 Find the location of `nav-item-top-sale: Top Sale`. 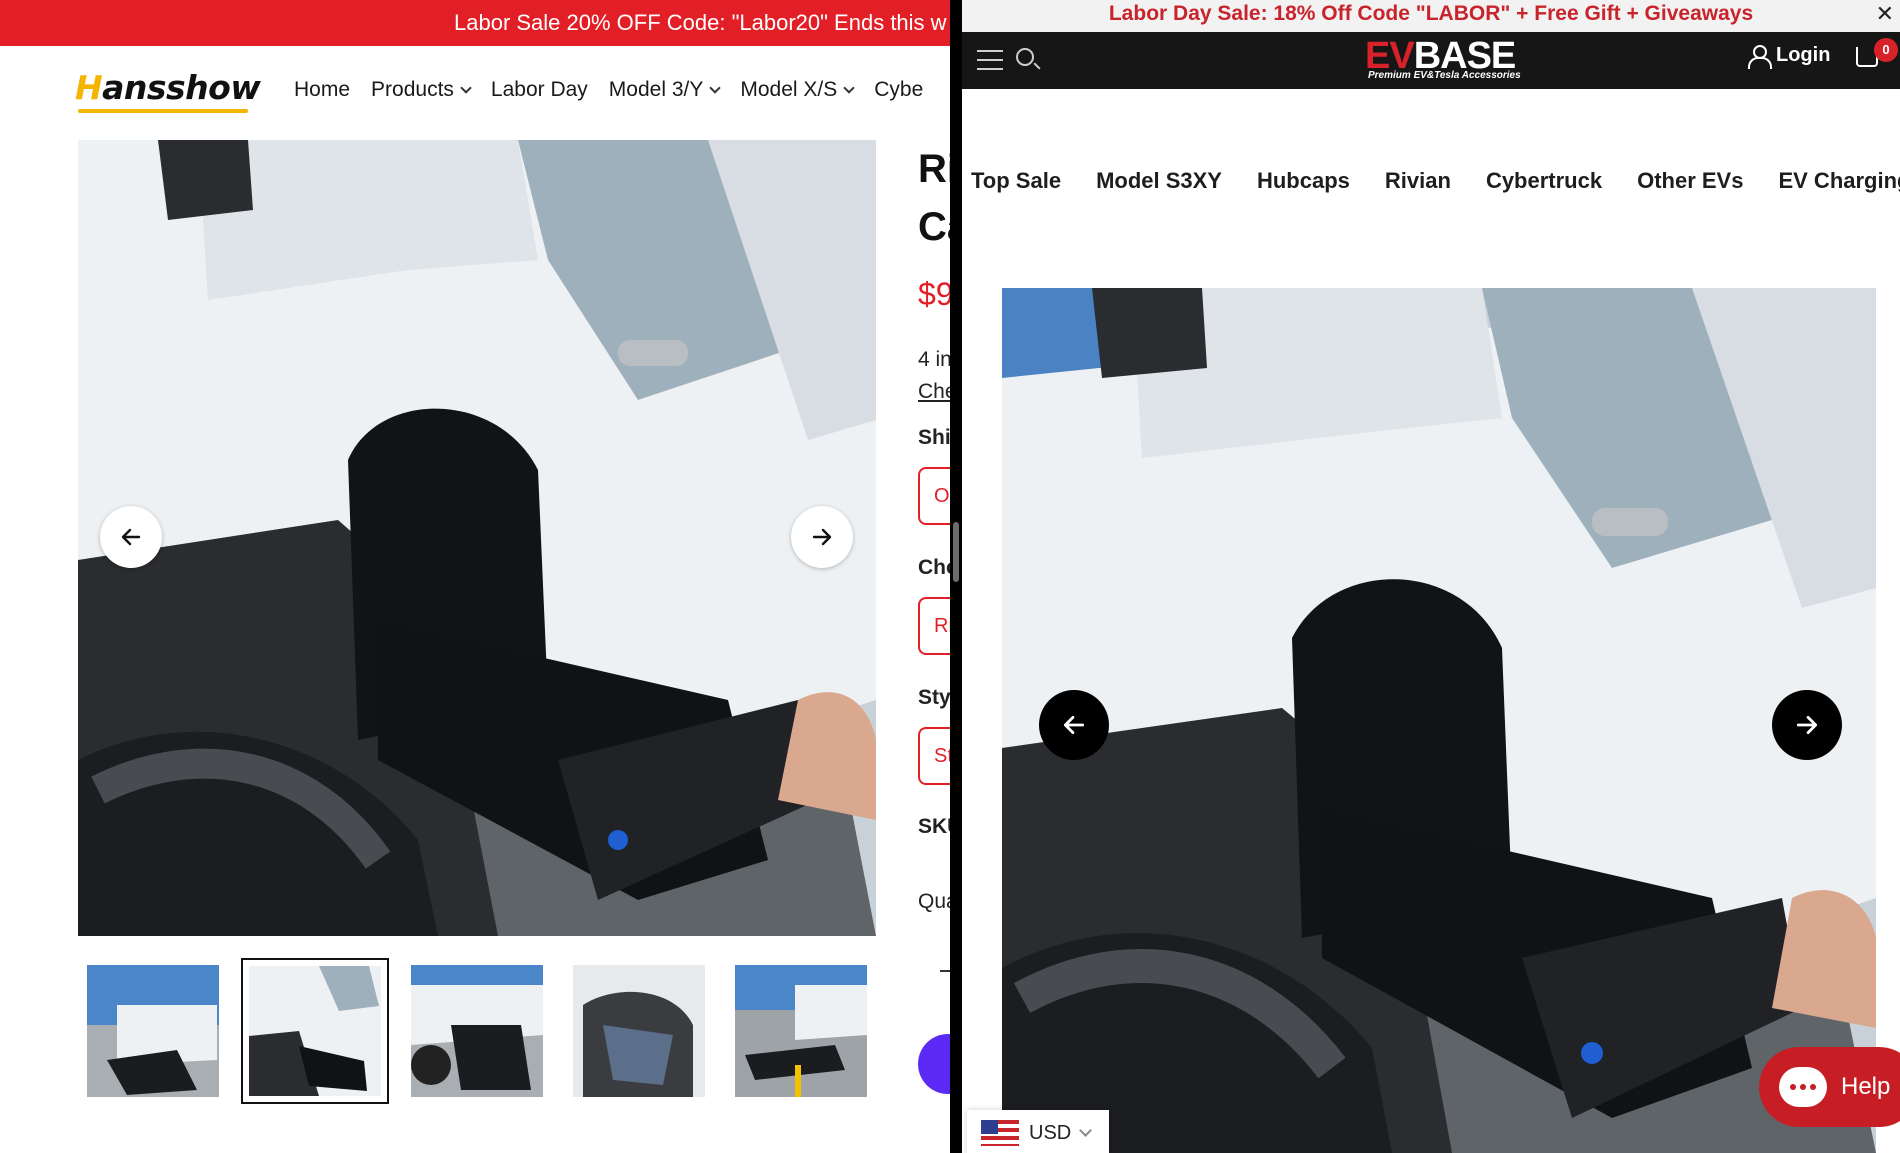

nav-item-top-sale: Top Sale is located at coordinates (1016, 181).